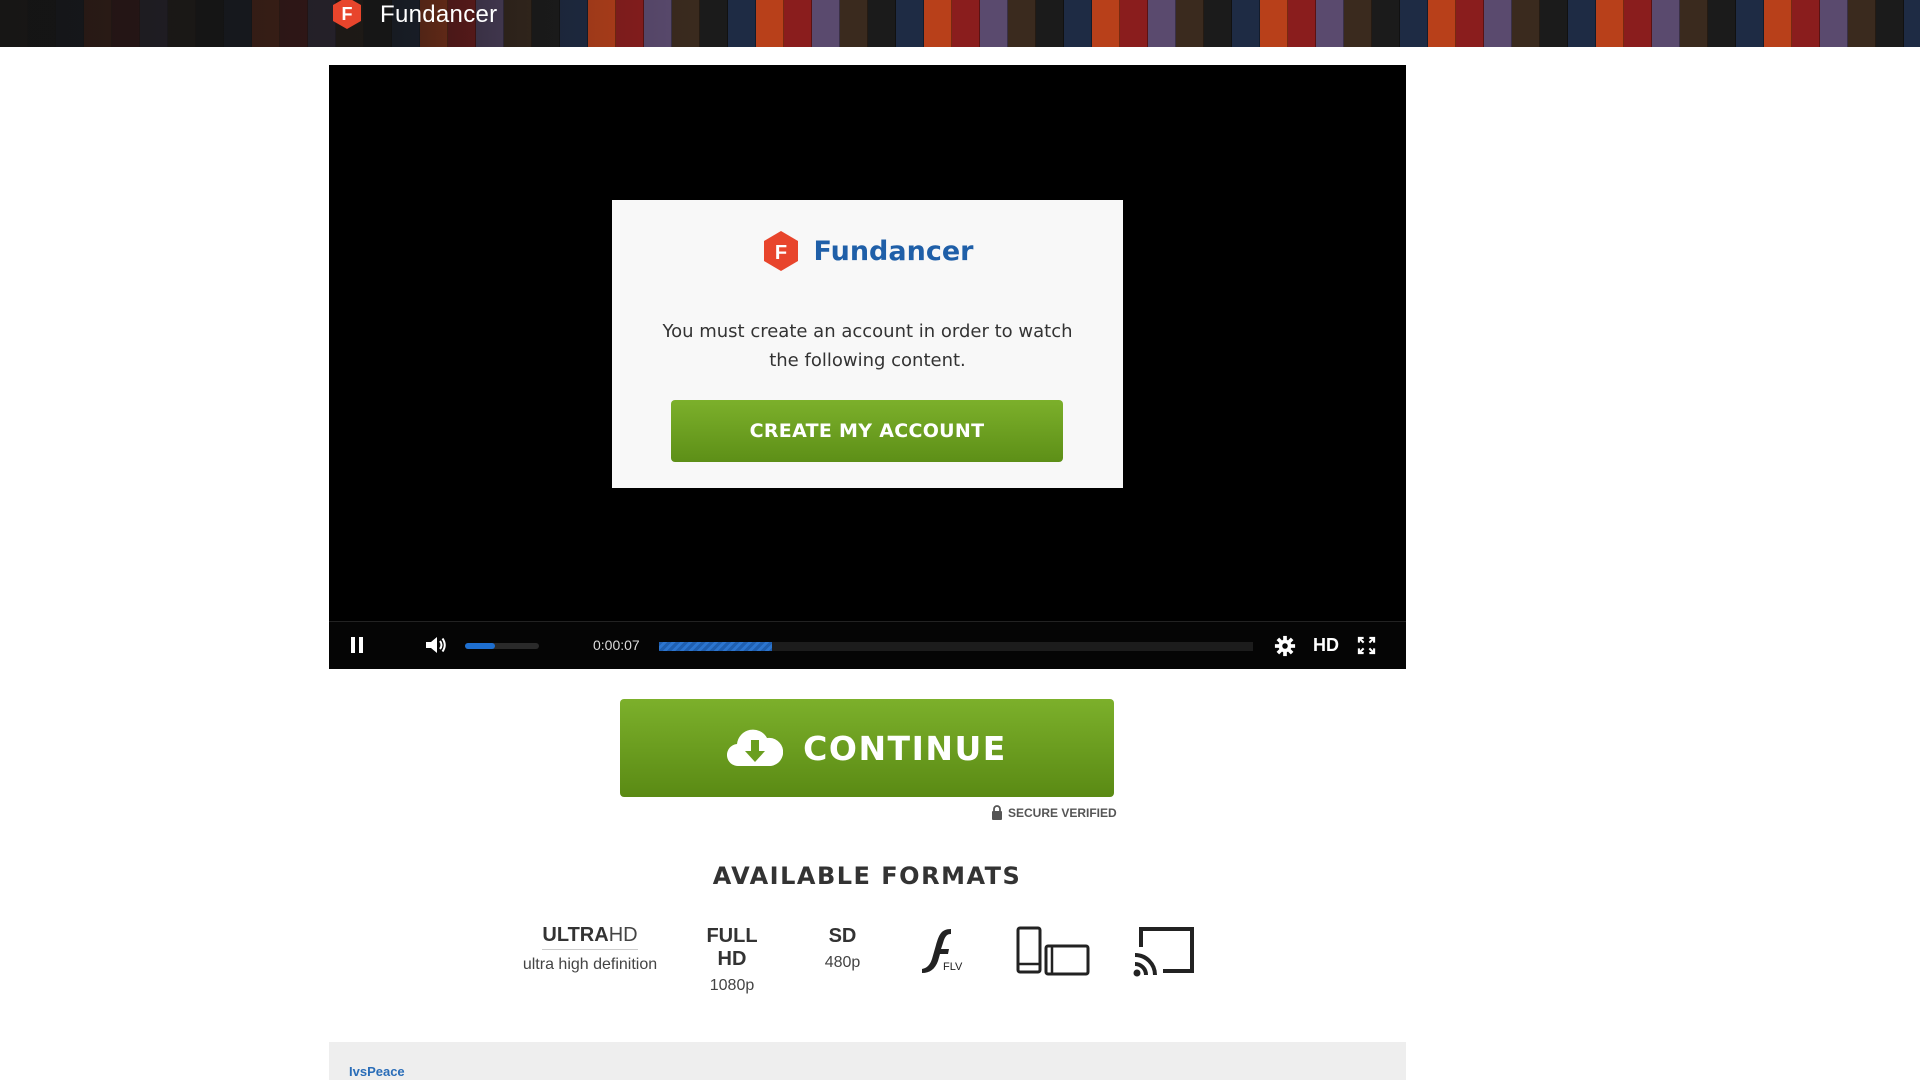 The image size is (1920, 1080). Describe the element at coordinates (377, 1071) in the screenshot. I see `comment-username-link: IvsPeace` at that location.